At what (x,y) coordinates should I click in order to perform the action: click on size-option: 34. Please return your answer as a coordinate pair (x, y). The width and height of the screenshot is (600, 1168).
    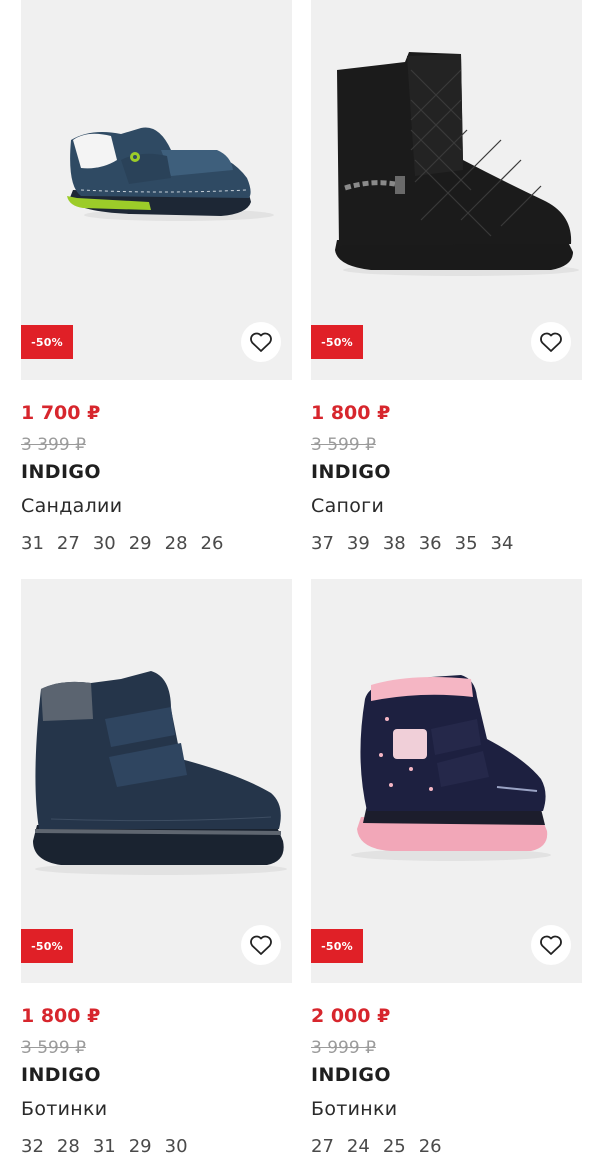
    Looking at the image, I should click on (502, 543).